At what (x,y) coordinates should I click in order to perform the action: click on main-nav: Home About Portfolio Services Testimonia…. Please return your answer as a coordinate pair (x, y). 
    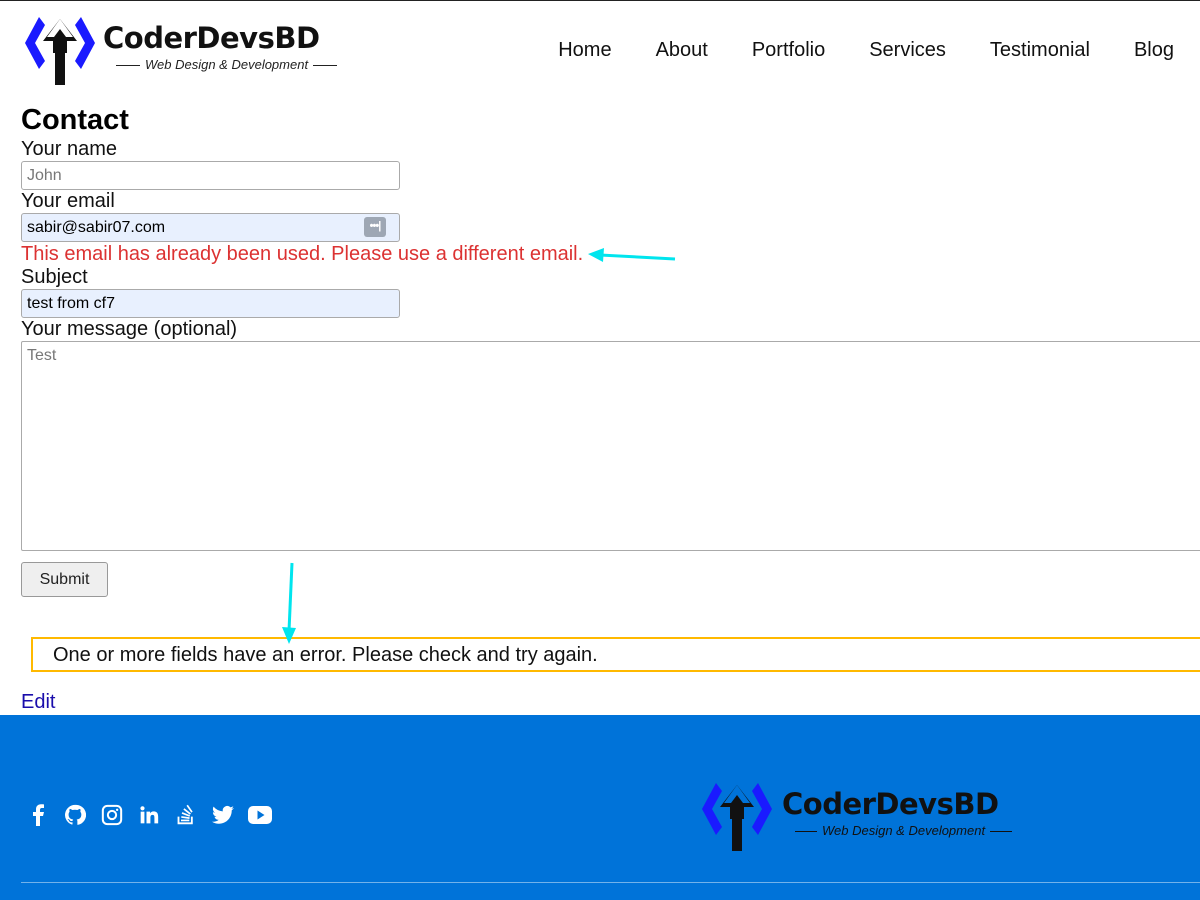
    Looking at the image, I should click on (866, 50).